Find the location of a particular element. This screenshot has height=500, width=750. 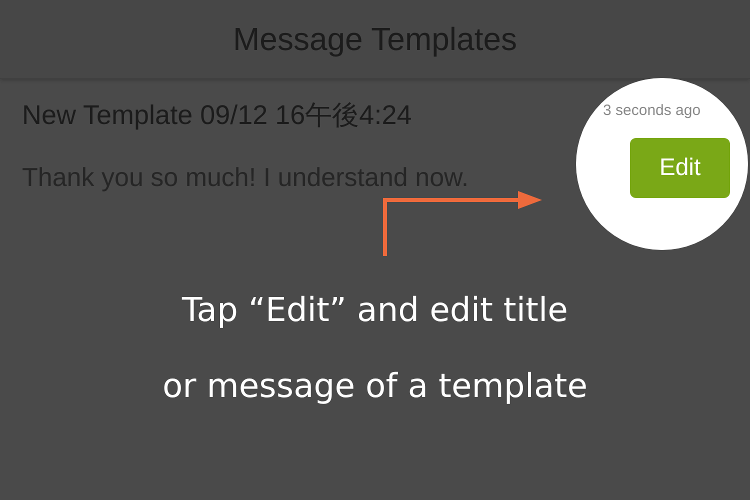

timestamp: 3 seconds ago is located at coordinates (652, 110).